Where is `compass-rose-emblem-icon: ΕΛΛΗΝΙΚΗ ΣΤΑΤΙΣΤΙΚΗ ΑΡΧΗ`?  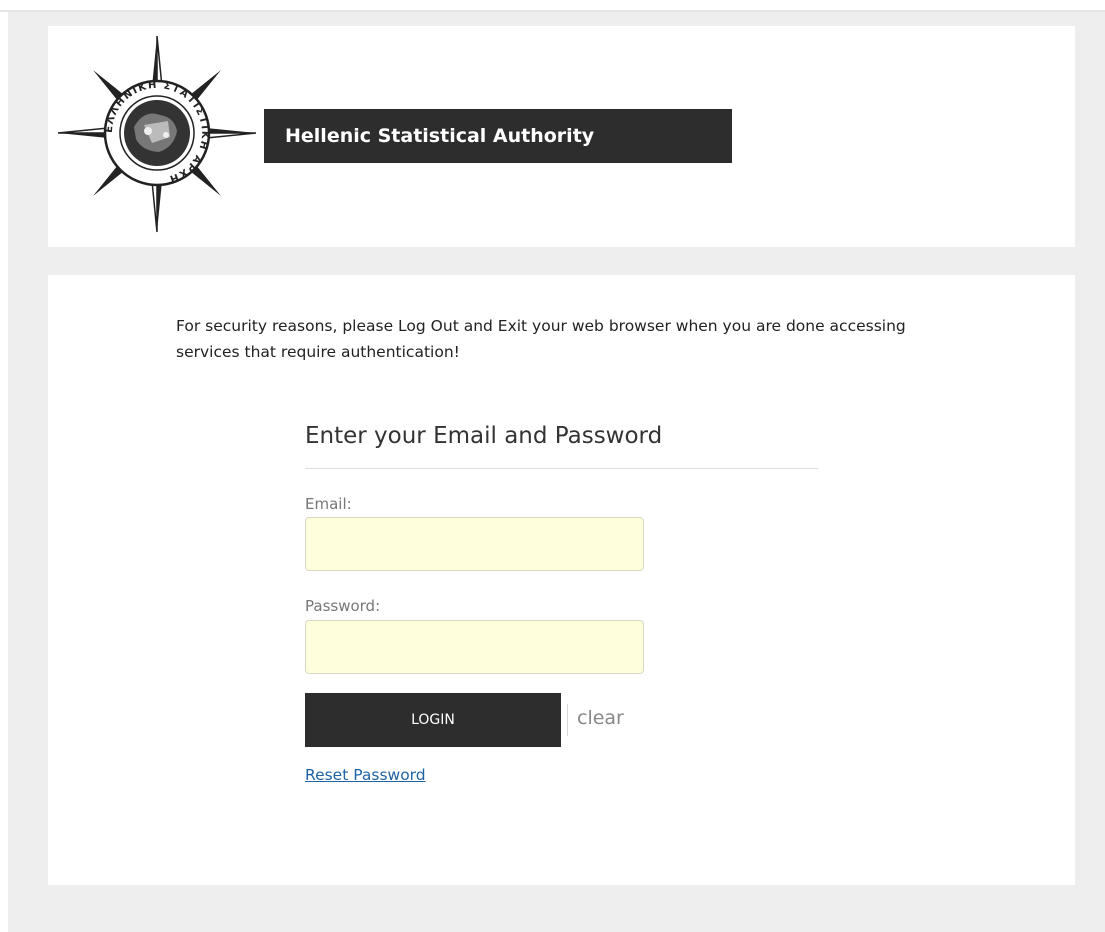 compass-rose-emblem-icon: ΕΛΛΗΝΙΚΗ ΣΤΑΤΙΣΤΙΚΗ ΑΡΧΗ is located at coordinates (157, 134).